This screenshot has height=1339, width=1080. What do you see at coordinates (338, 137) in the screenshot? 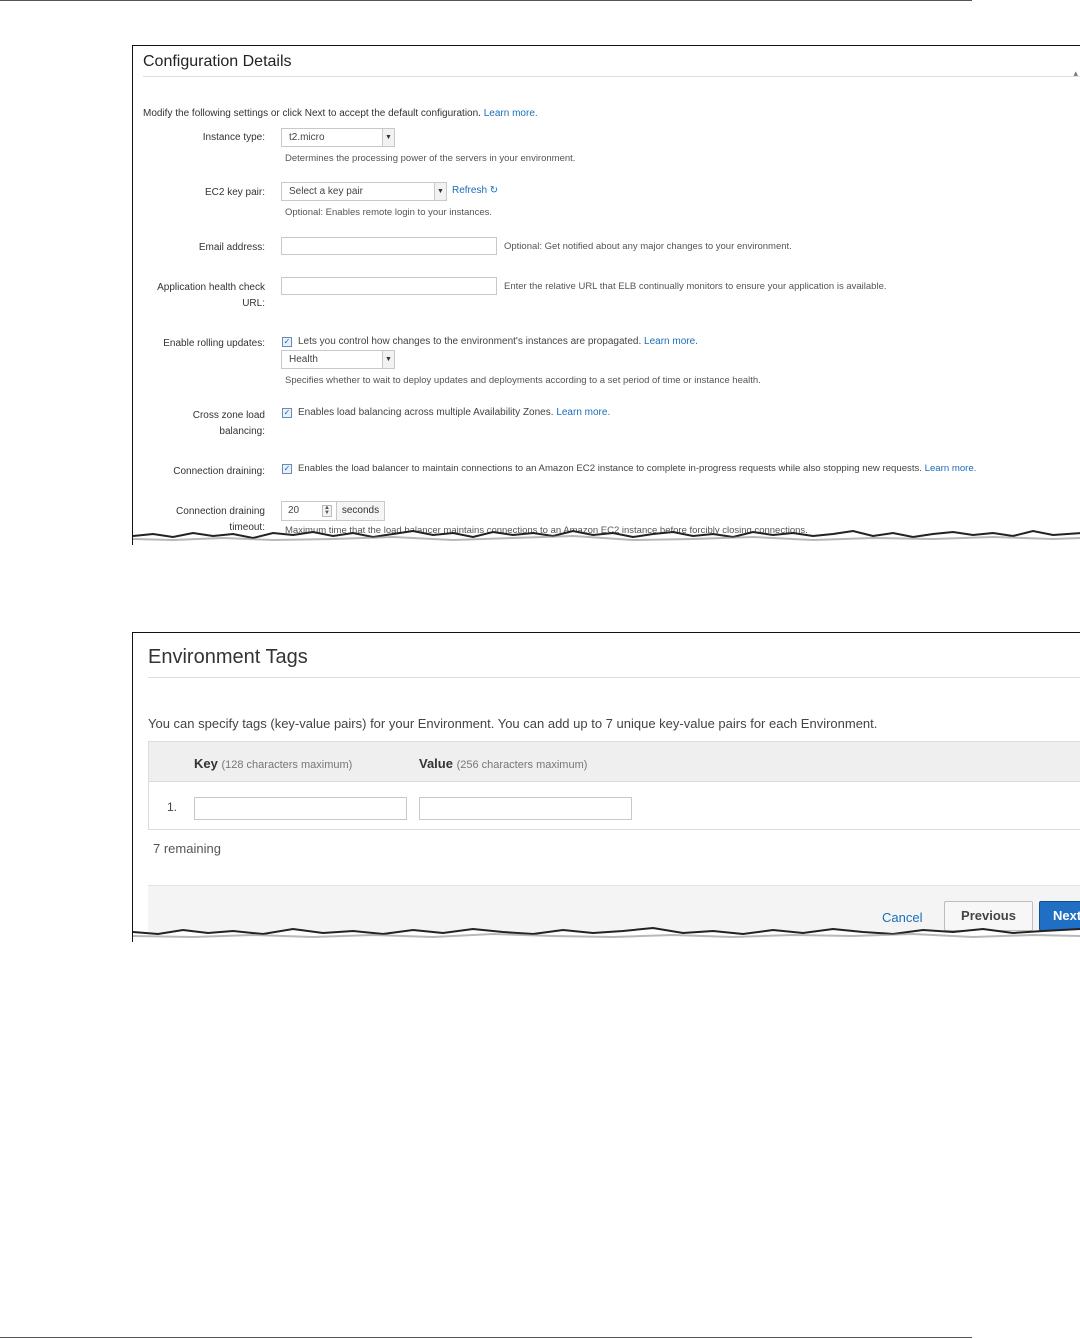
I see `instance-type-select: t2.micro ▼` at bounding box center [338, 137].